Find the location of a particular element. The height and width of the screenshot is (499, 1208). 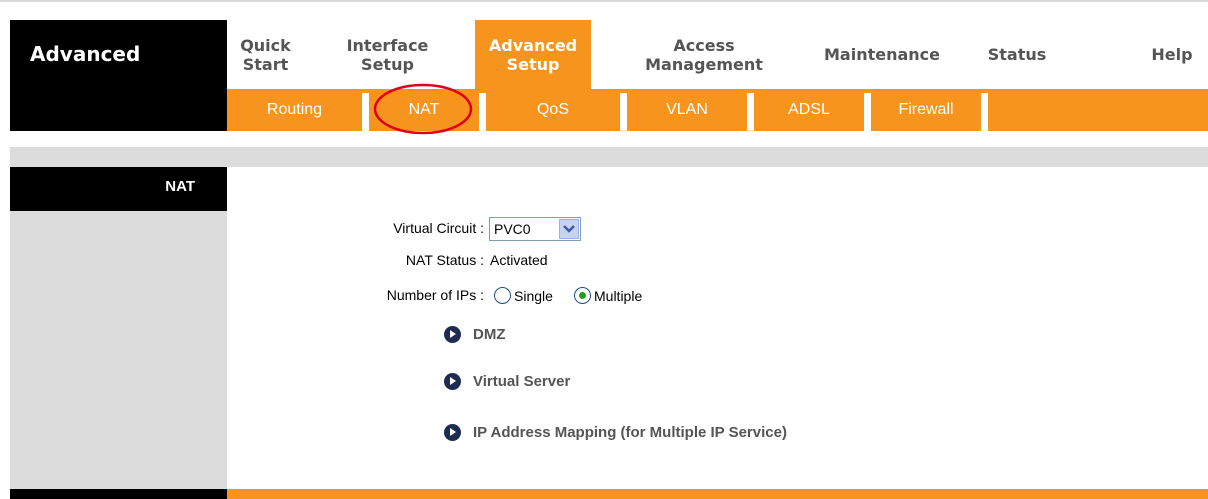

subnav-routing: Routing is located at coordinates (294, 110).